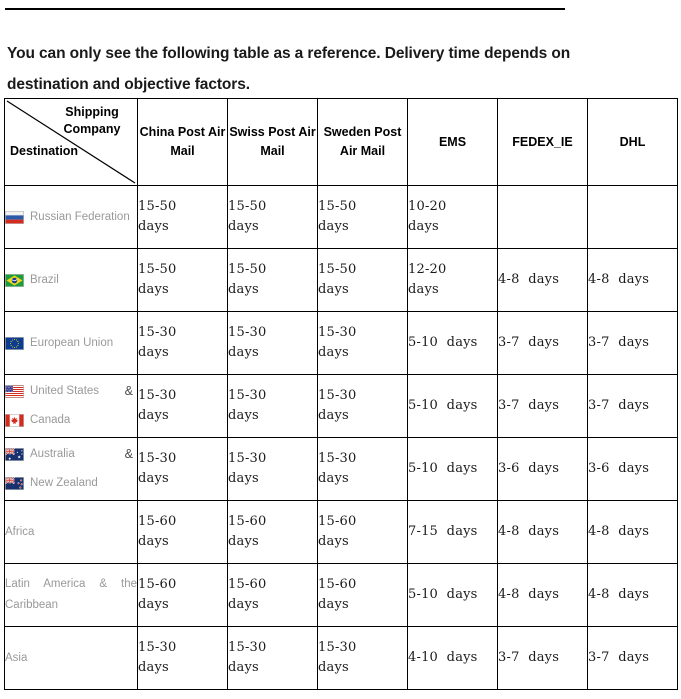  I want to click on cell-fedex-ie: 3-6 days, so click(542, 469).